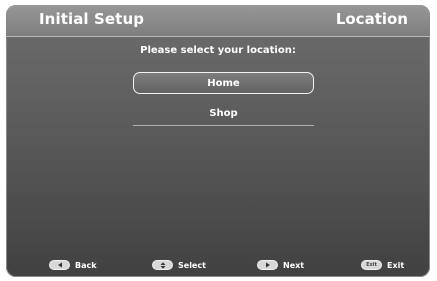 This screenshot has height=281, width=437. What do you see at coordinates (92, 19) in the screenshot?
I see `page-title: Initial Setup` at bounding box center [92, 19].